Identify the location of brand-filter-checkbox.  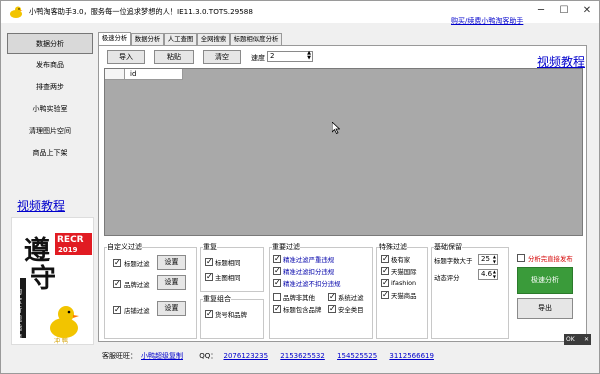
(117, 283).